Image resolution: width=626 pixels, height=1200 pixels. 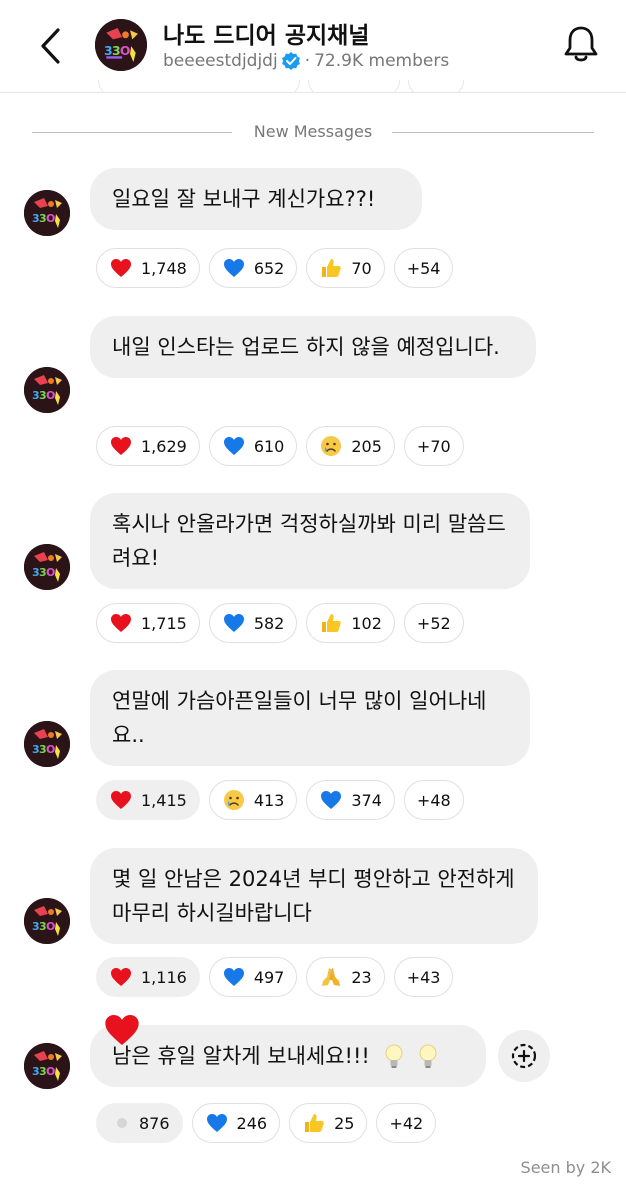 What do you see at coordinates (566, 1167) in the screenshot?
I see `seen-by-label: Seen by 2K` at bounding box center [566, 1167].